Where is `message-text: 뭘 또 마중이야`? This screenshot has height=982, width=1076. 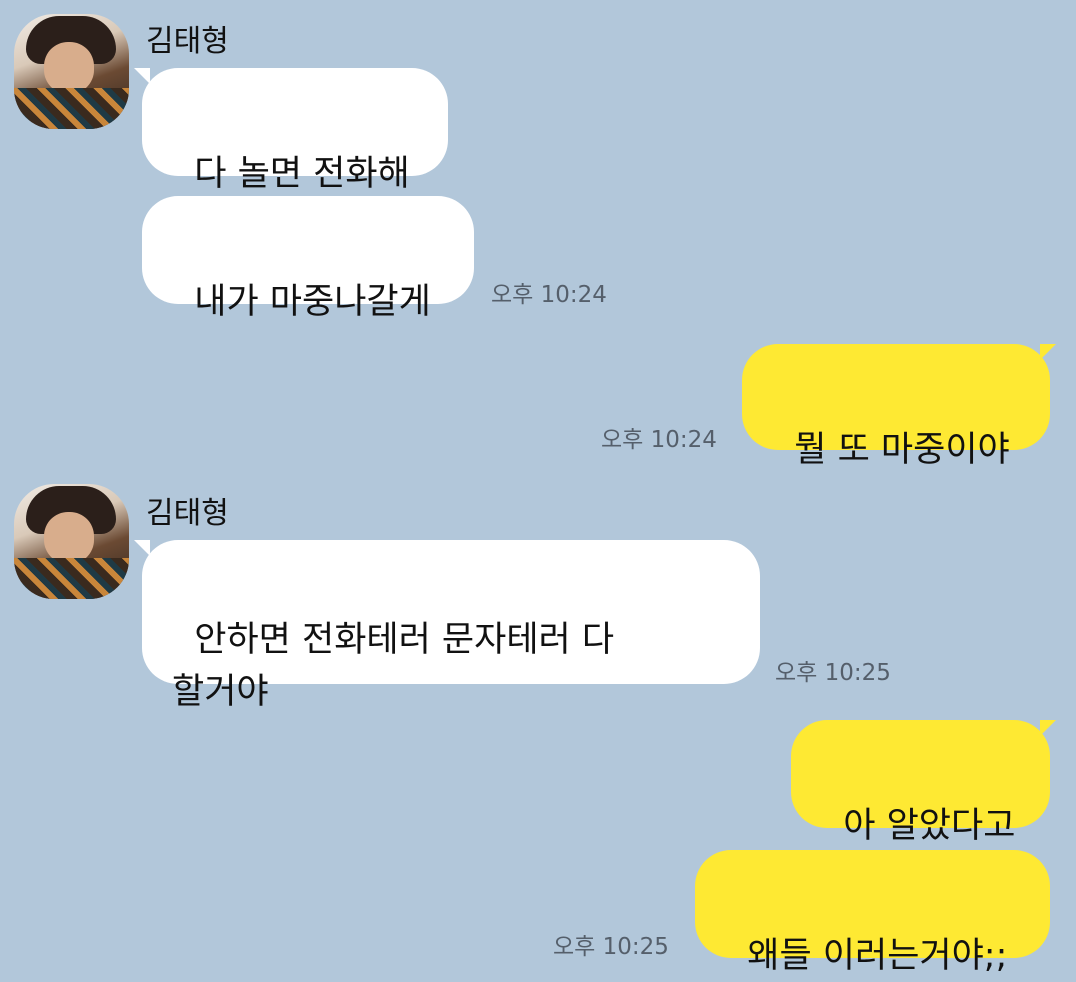 message-text: 뭘 또 마중이야 is located at coordinates (902, 450).